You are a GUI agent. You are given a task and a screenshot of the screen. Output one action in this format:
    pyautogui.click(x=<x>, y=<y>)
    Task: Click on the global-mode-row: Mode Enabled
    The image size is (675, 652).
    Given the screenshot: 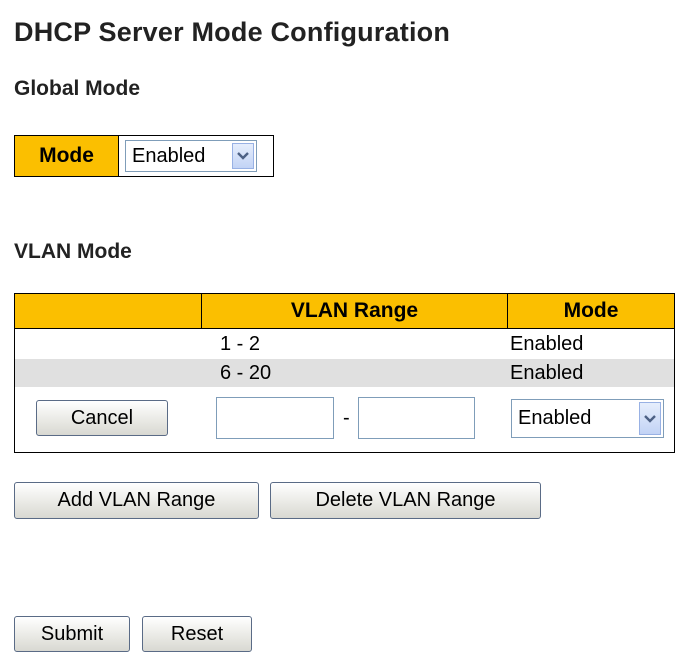 What is the action you would take?
    pyautogui.click(x=144, y=156)
    